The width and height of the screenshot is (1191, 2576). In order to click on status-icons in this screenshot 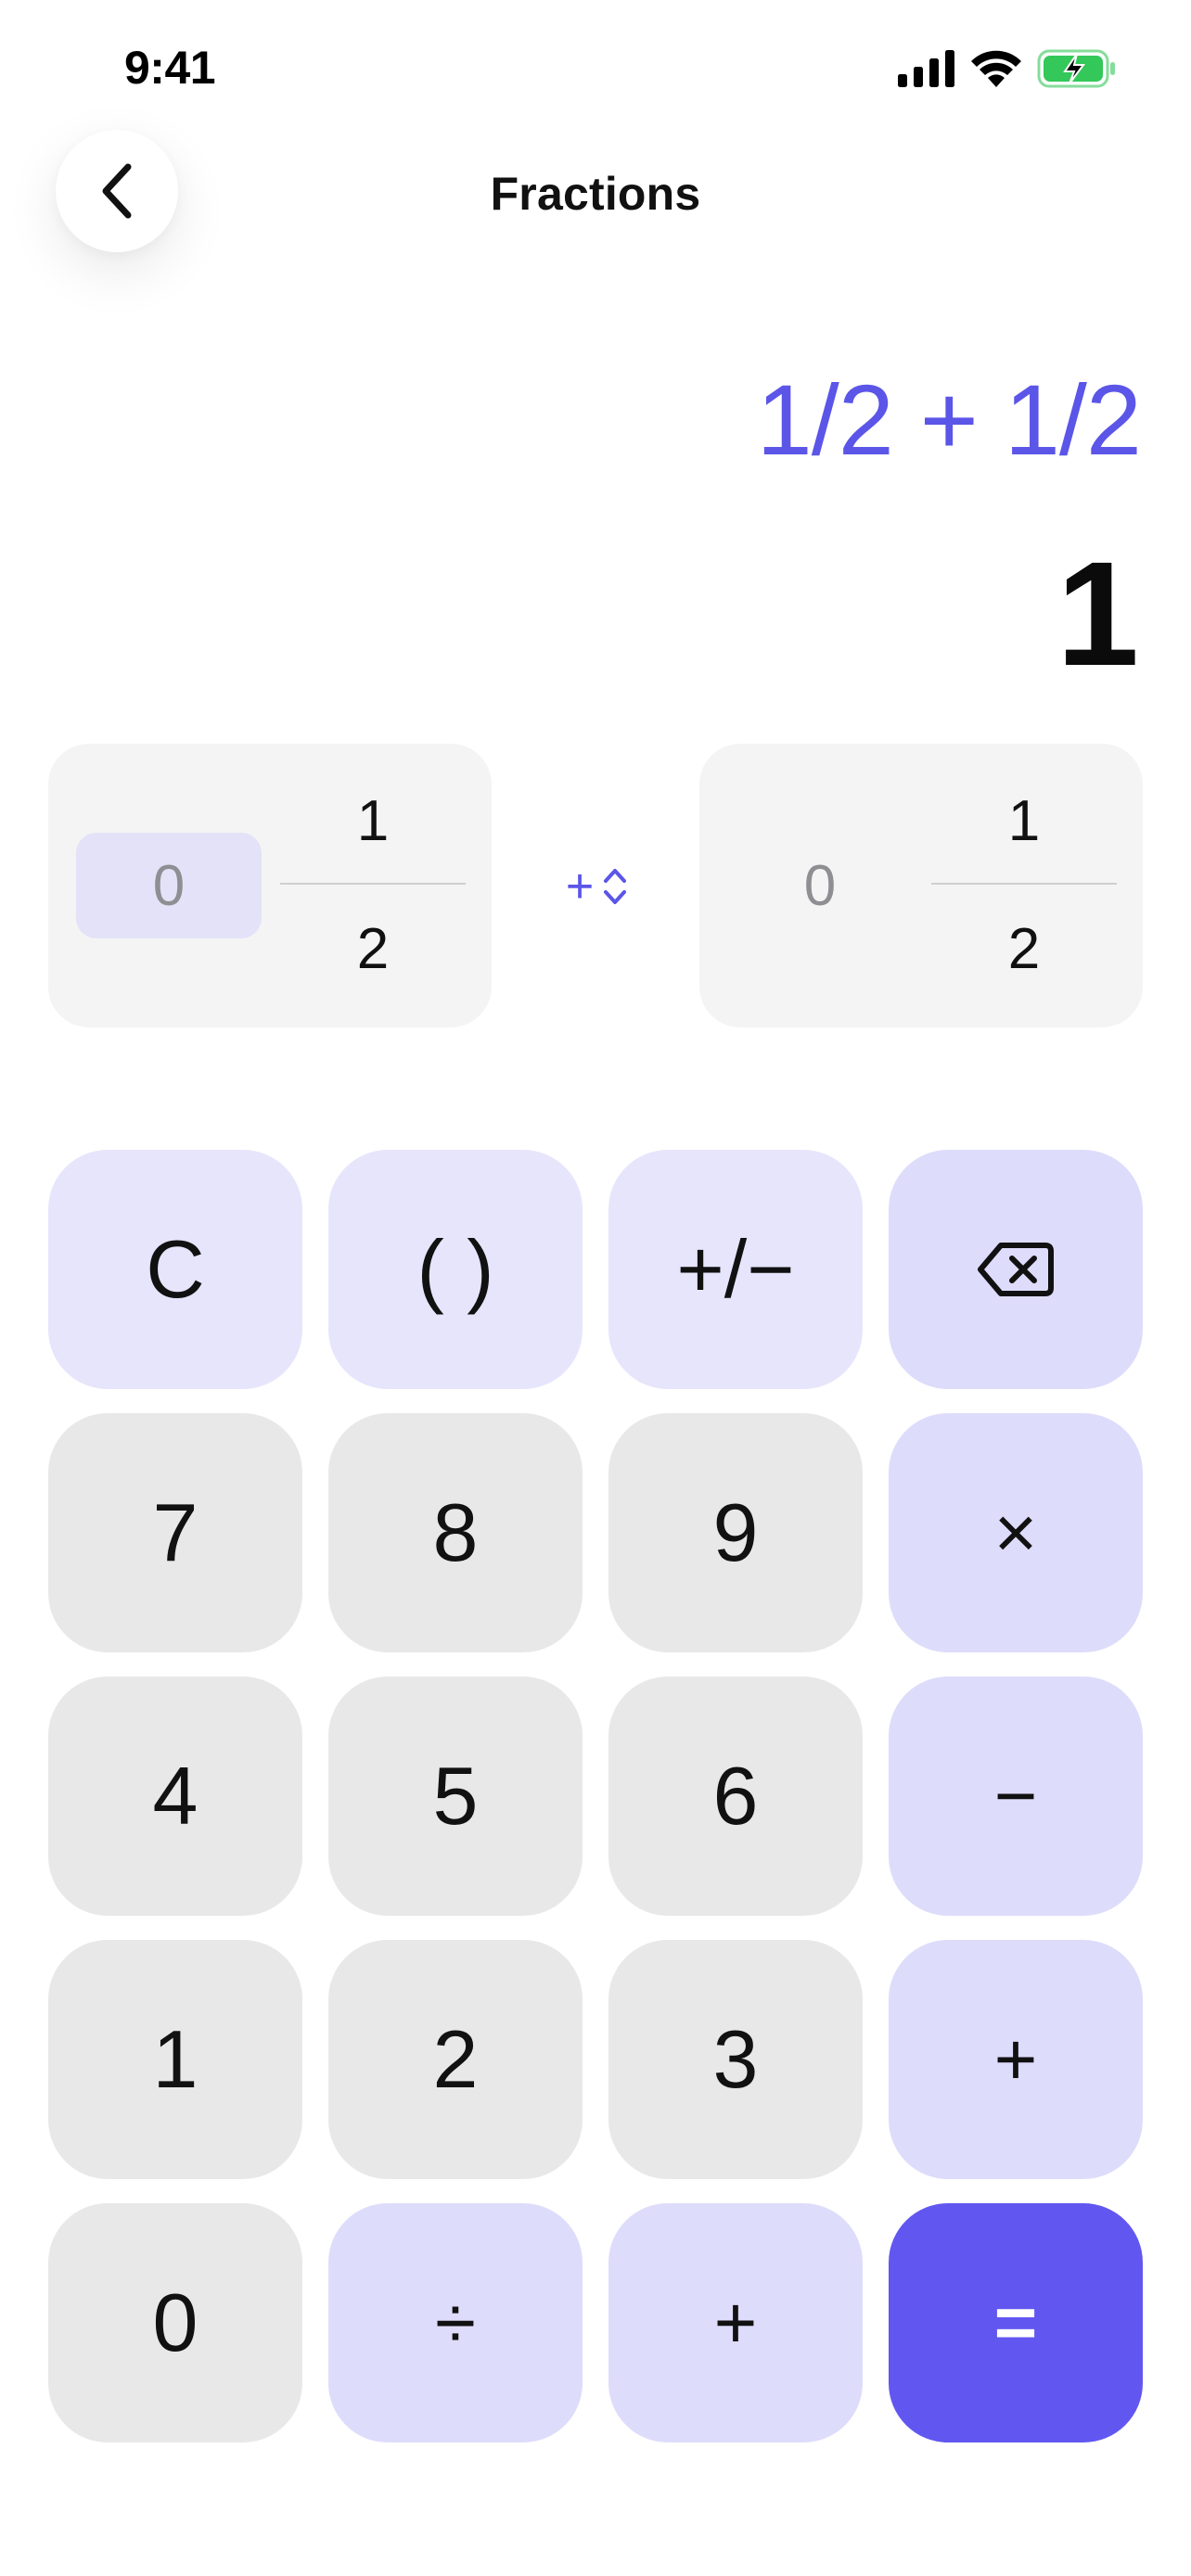, I will do `click(1007, 68)`.